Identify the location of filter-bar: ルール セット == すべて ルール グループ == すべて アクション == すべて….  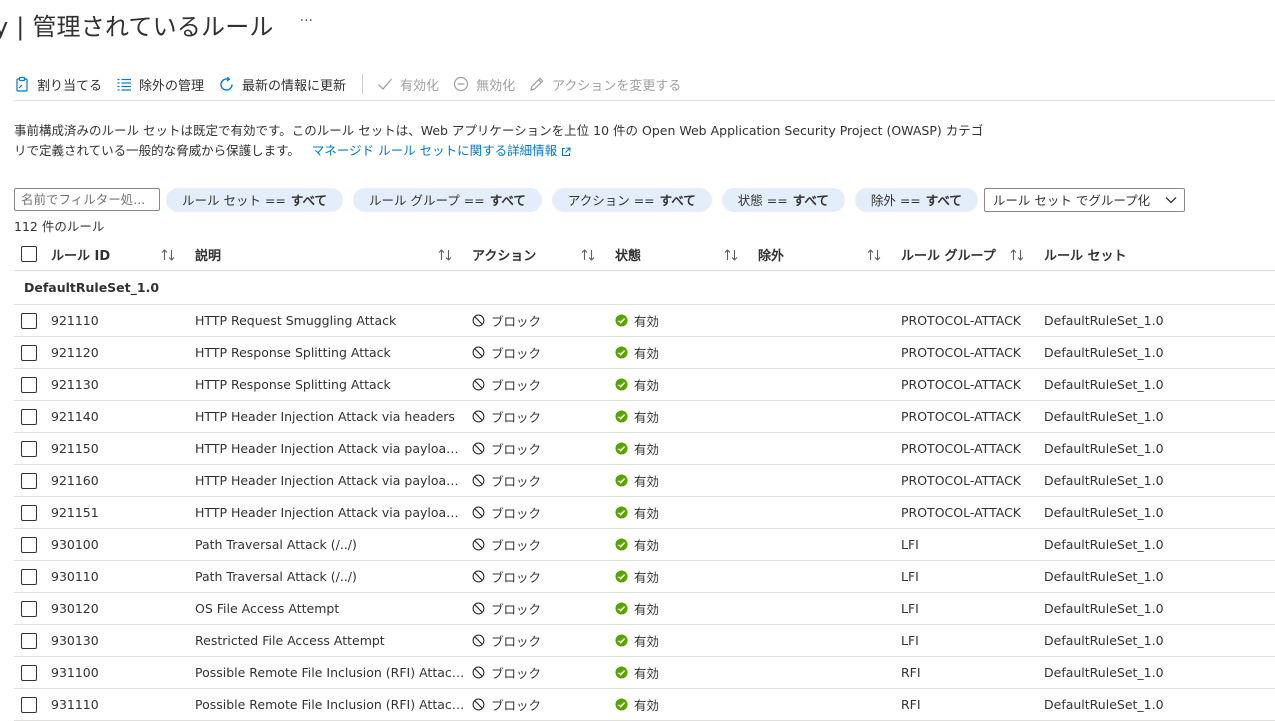
(599, 199).